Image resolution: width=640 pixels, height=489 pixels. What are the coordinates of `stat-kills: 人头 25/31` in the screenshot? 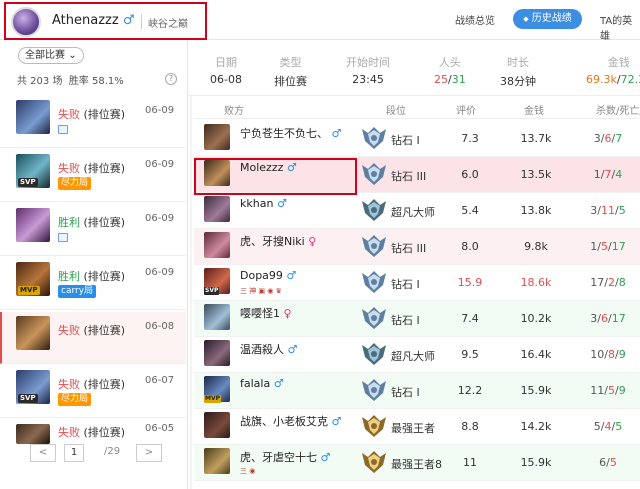 It's located at (450, 71).